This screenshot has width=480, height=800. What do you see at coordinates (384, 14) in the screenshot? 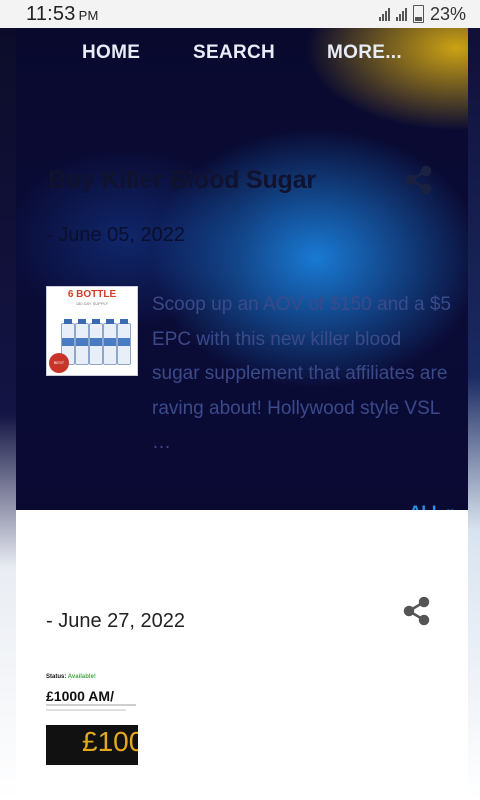
I see `signal-icon` at bounding box center [384, 14].